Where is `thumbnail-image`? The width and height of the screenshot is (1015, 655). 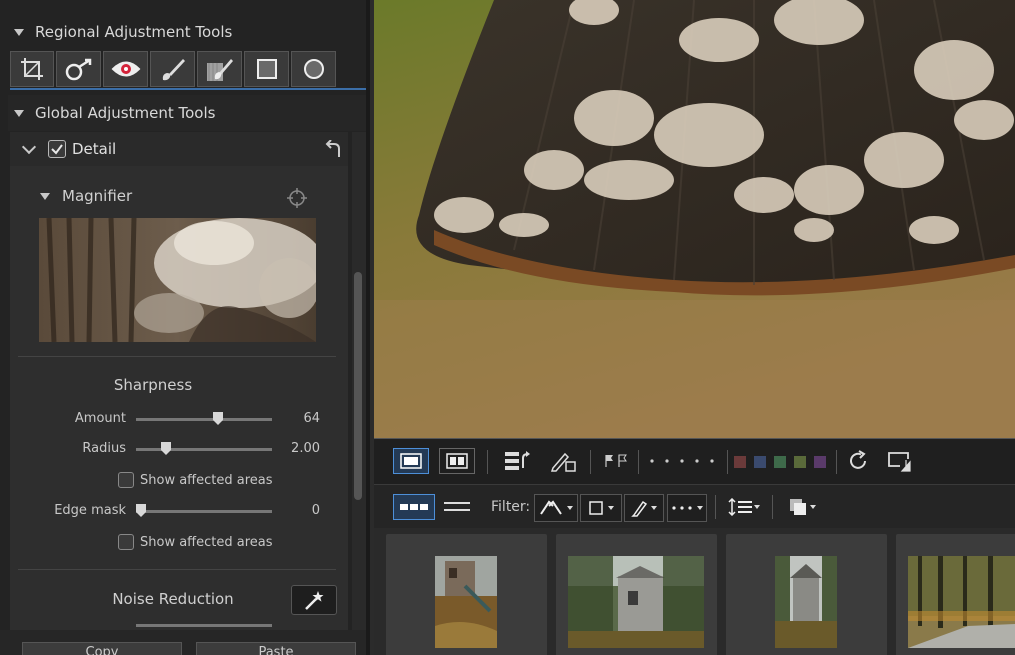
thumbnail-image is located at coordinates (466, 602).